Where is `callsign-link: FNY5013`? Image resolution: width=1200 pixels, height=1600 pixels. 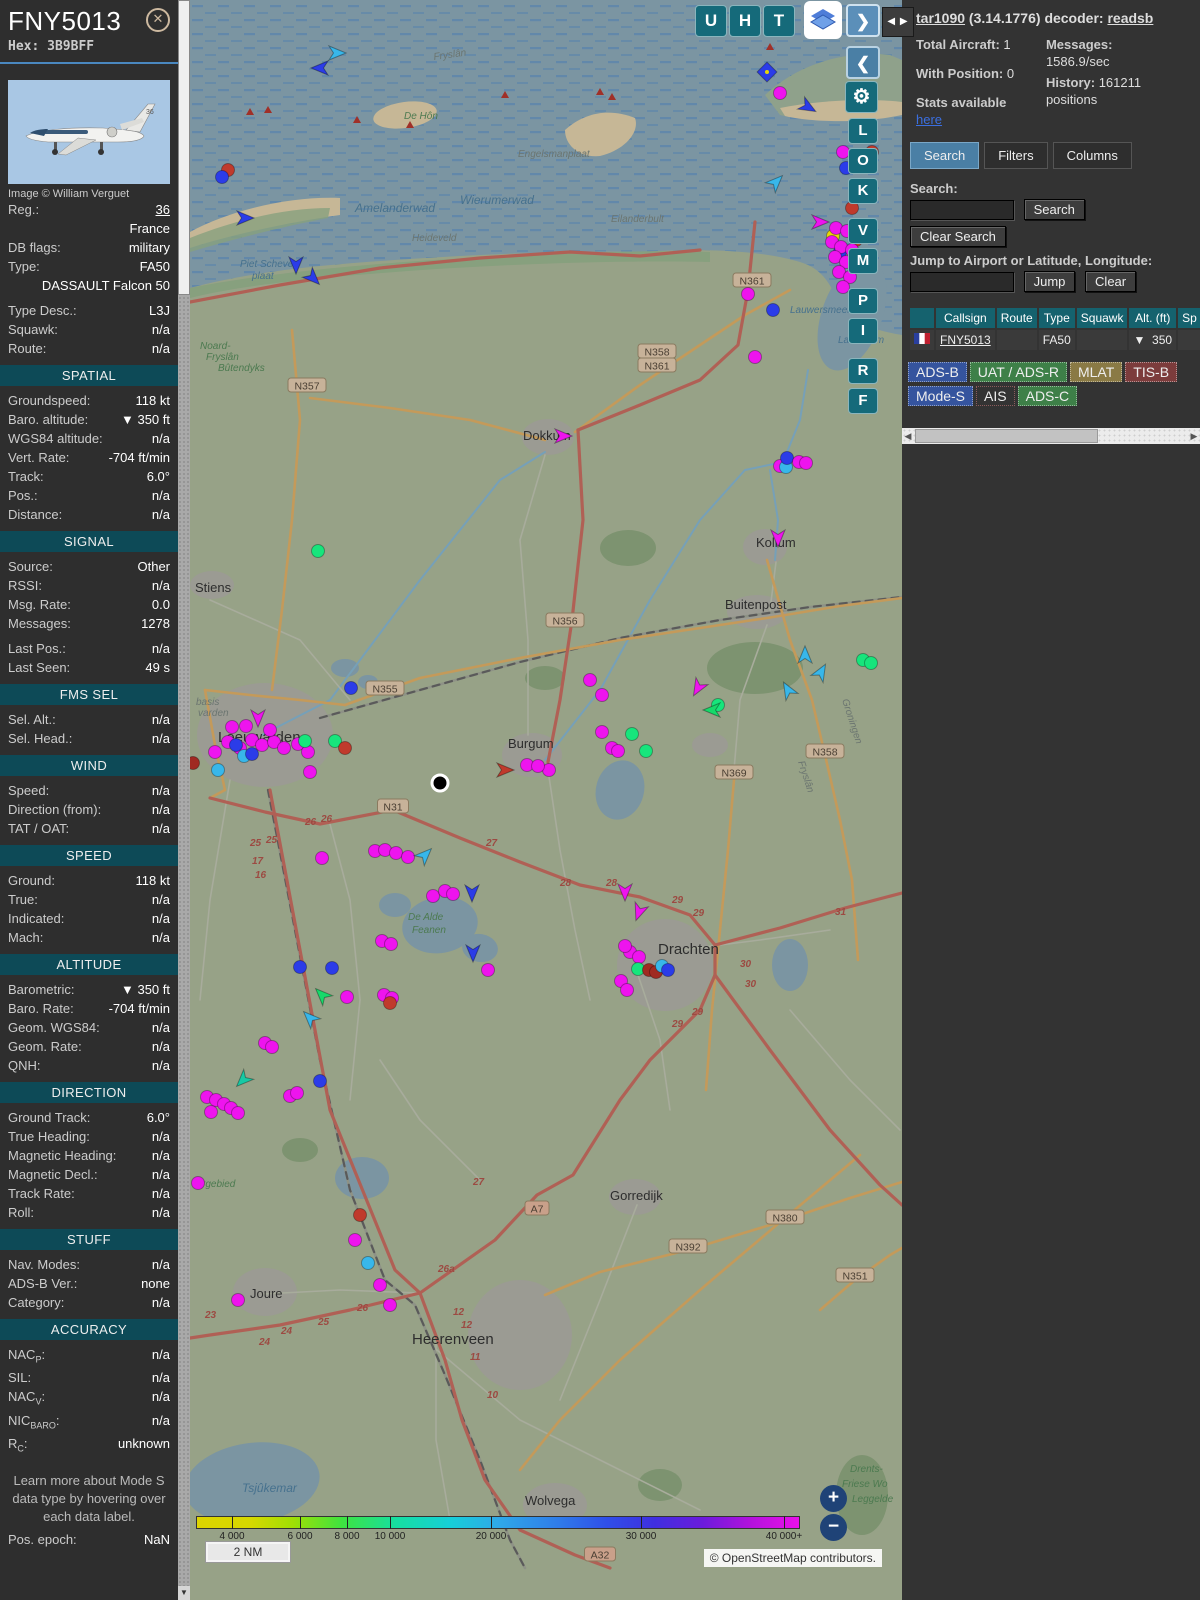
callsign-link: FNY5013 is located at coordinates (965, 340).